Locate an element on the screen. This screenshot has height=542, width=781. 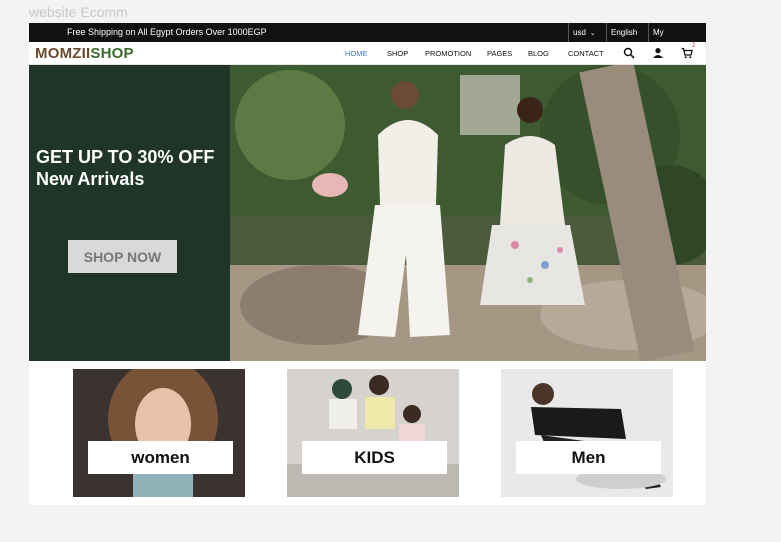
page-caption: website Ecomm is located at coordinates (78, 12).